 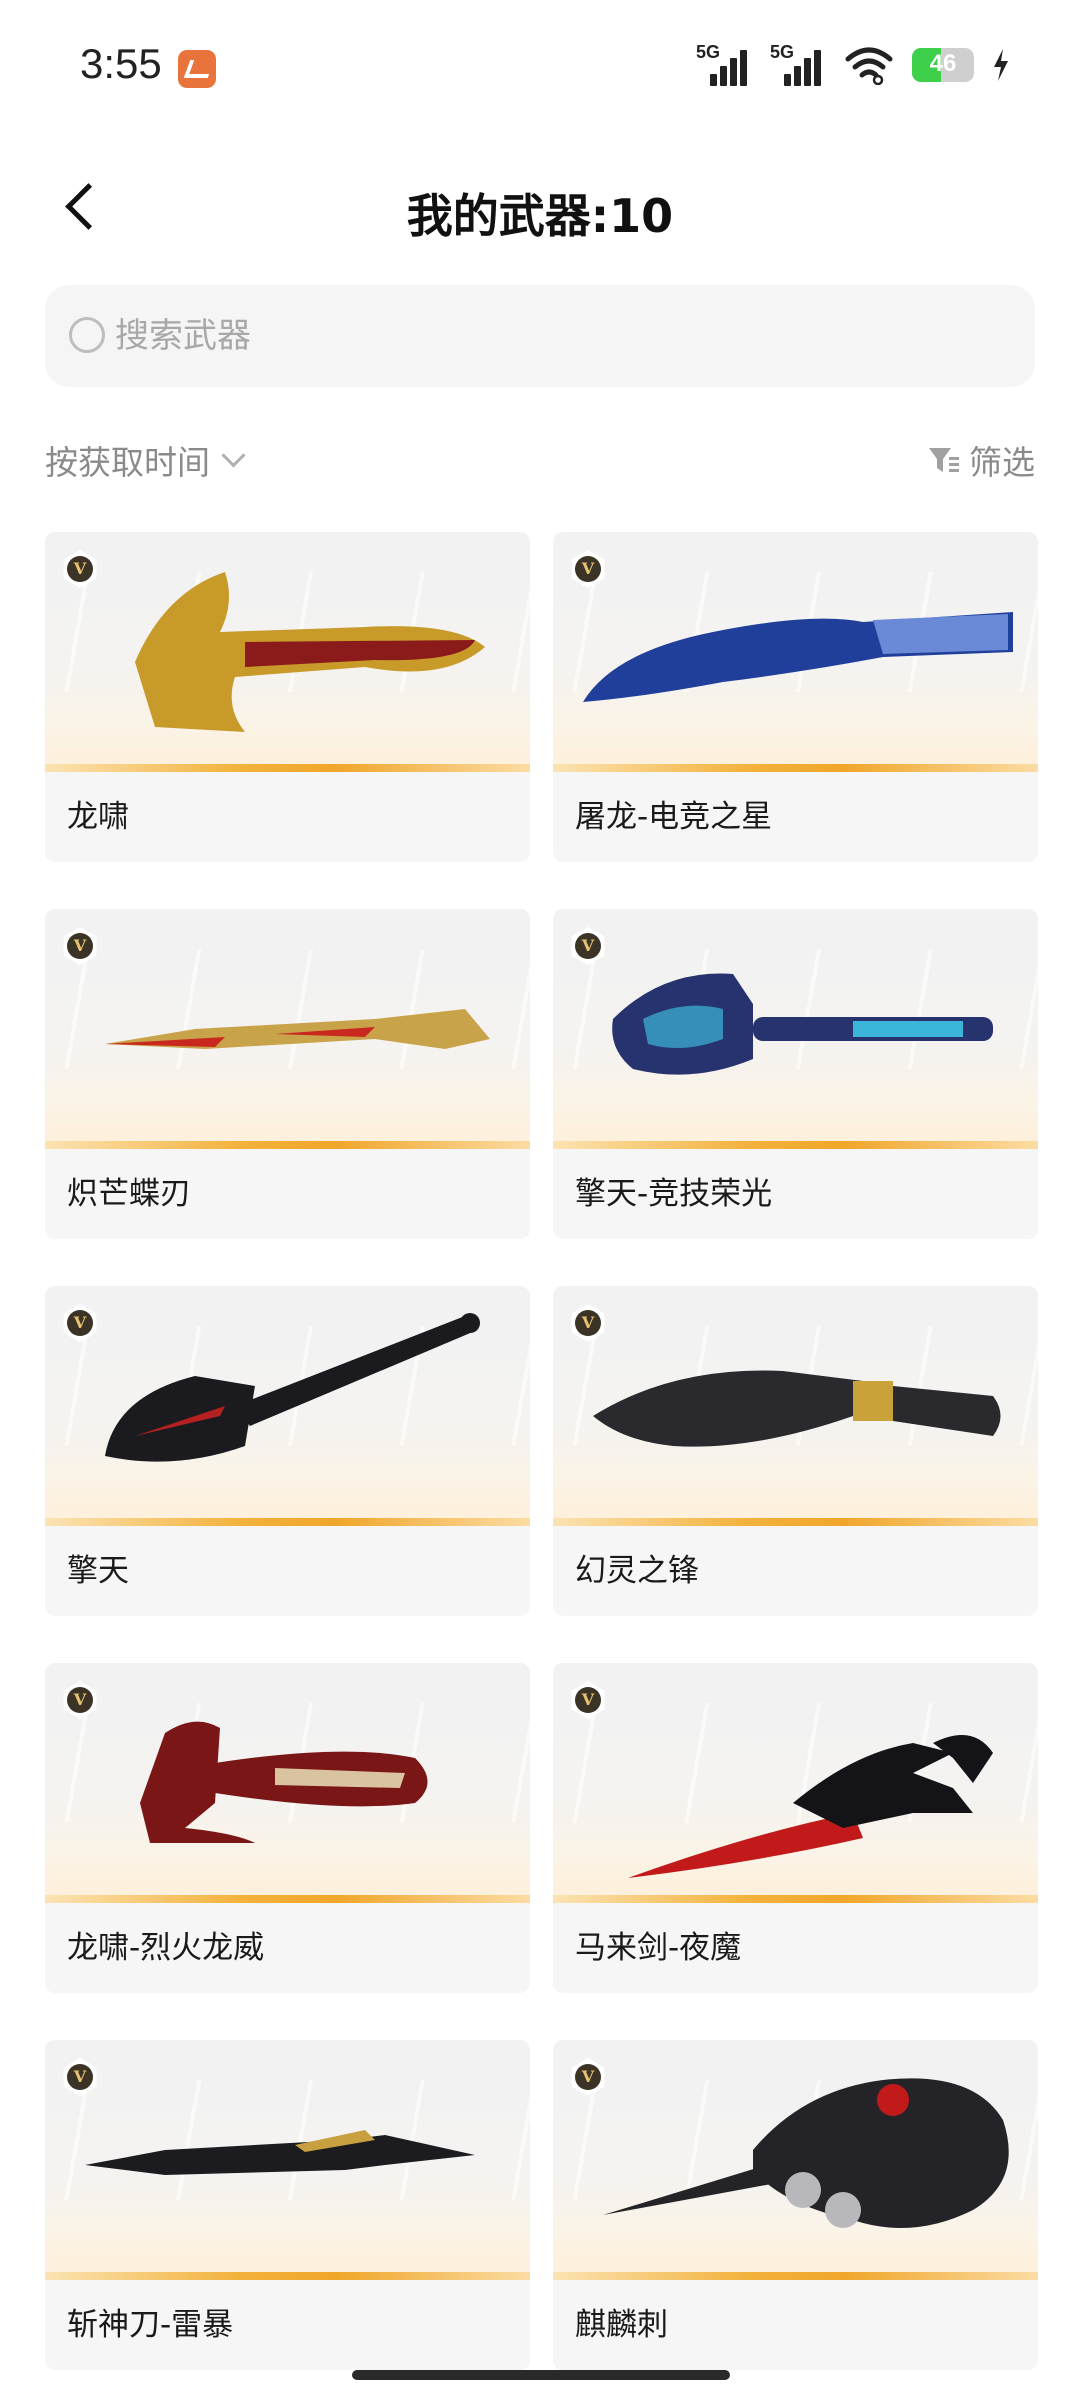 I want to click on weapon-name: 擎天, so click(x=98, y=1571).